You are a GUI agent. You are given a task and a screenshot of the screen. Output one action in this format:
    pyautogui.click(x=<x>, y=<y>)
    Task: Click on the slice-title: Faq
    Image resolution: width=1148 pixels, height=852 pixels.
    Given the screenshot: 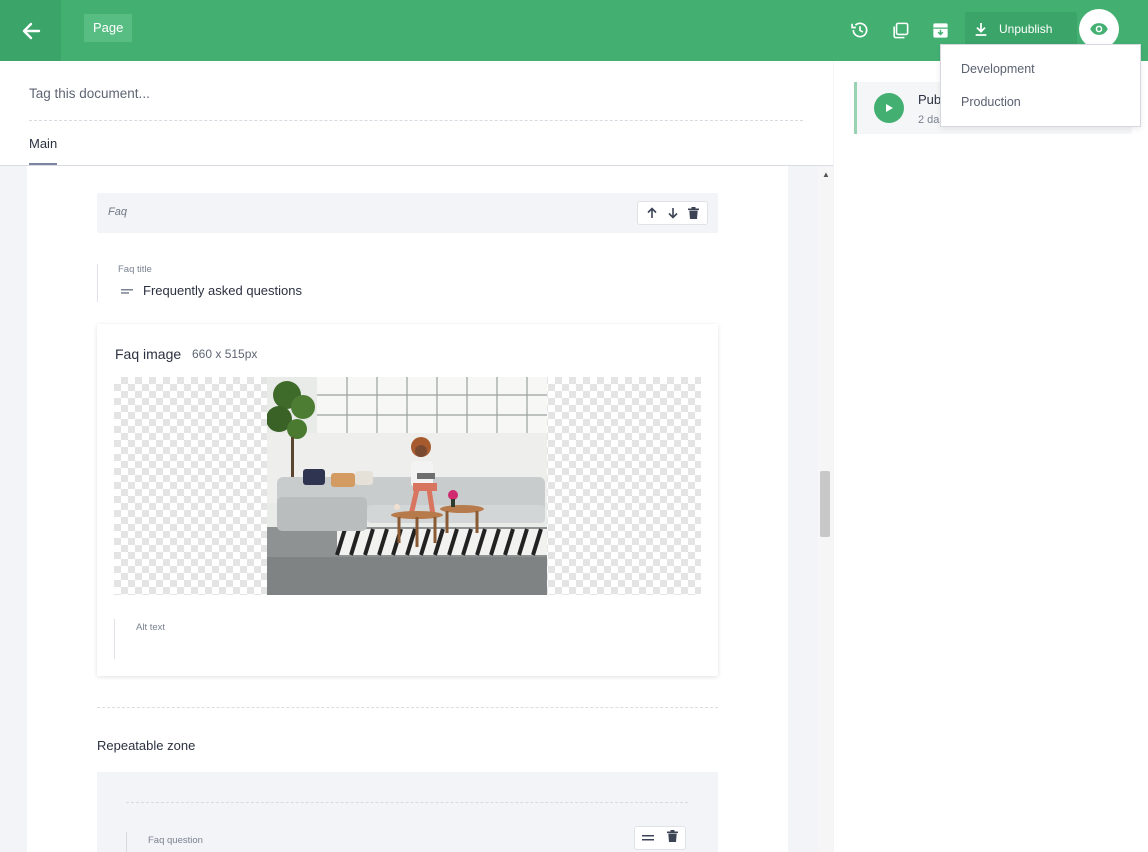 What is the action you would take?
    pyautogui.click(x=117, y=212)
    